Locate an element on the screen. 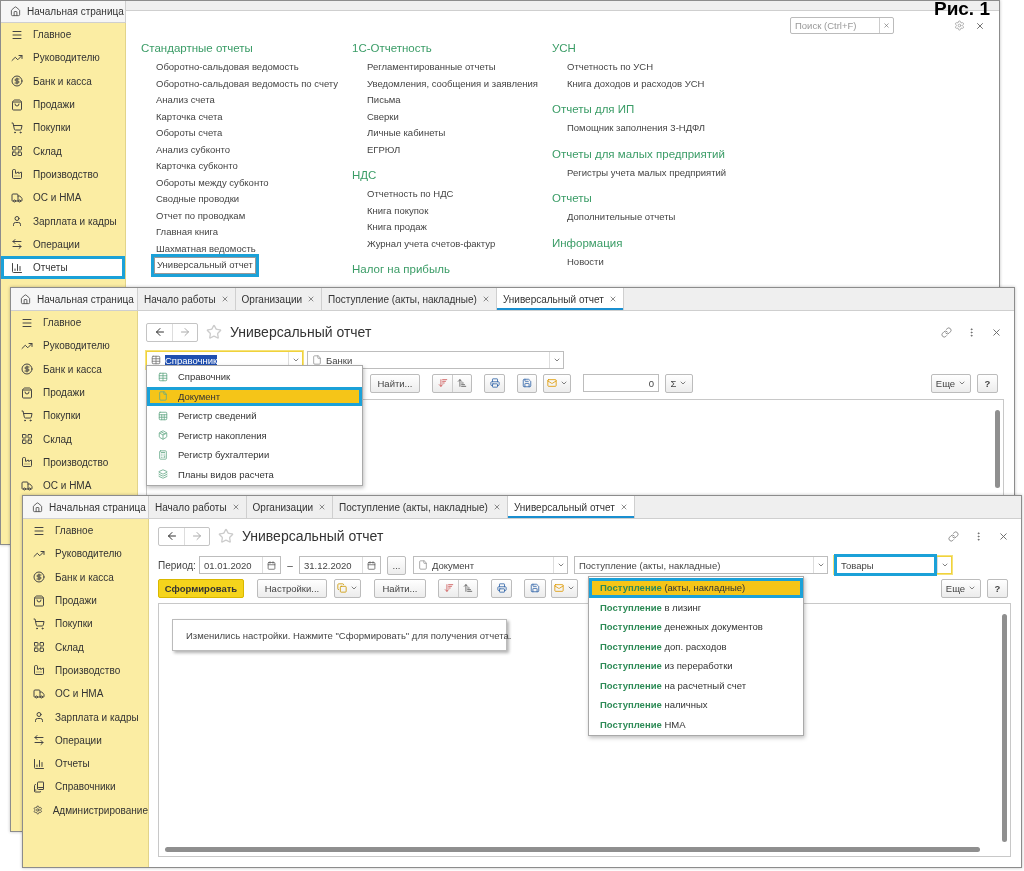 This screenshot has height=871, width=1024. report-link: Книга покупок is located at coordinates (398, 210).